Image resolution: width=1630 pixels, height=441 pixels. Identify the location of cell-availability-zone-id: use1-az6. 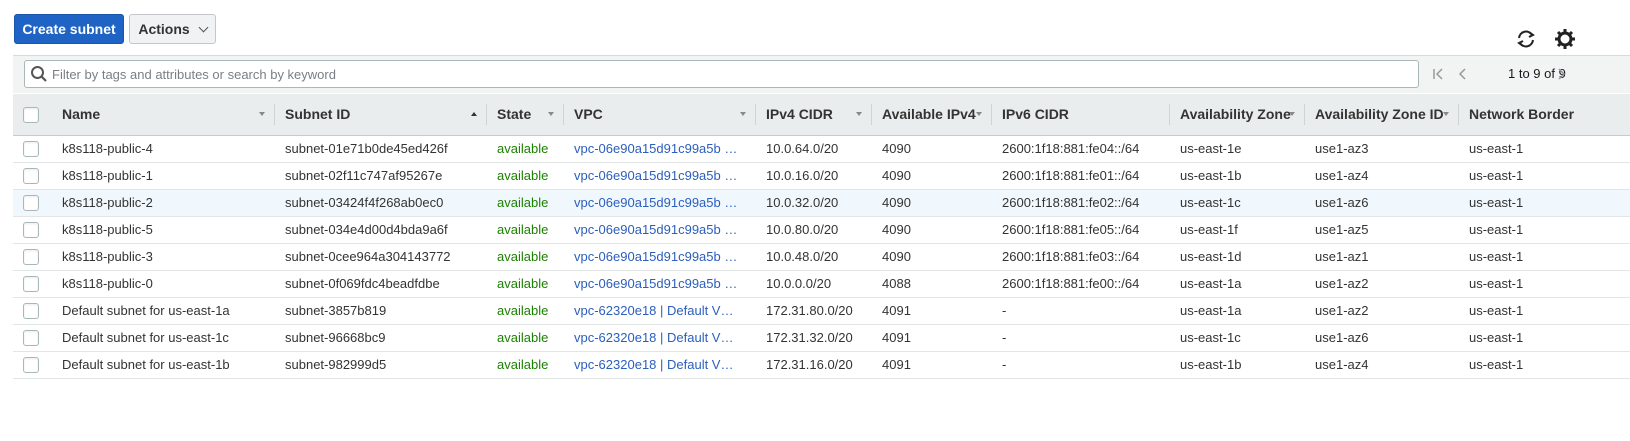
(1382, 338).